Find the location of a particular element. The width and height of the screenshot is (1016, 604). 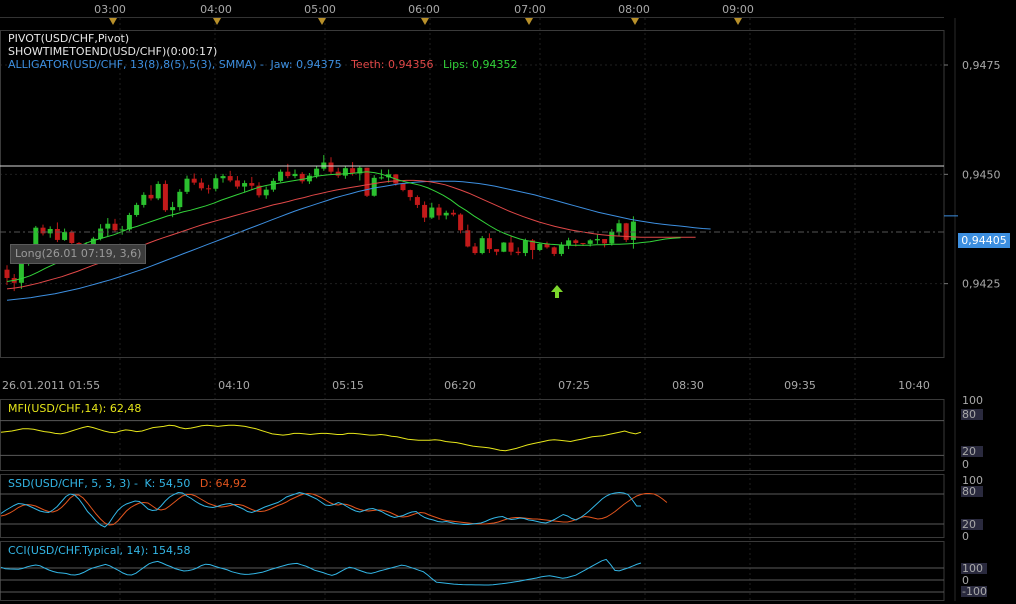

top-time-label: 04:00 is located at coordinates (216, 9).